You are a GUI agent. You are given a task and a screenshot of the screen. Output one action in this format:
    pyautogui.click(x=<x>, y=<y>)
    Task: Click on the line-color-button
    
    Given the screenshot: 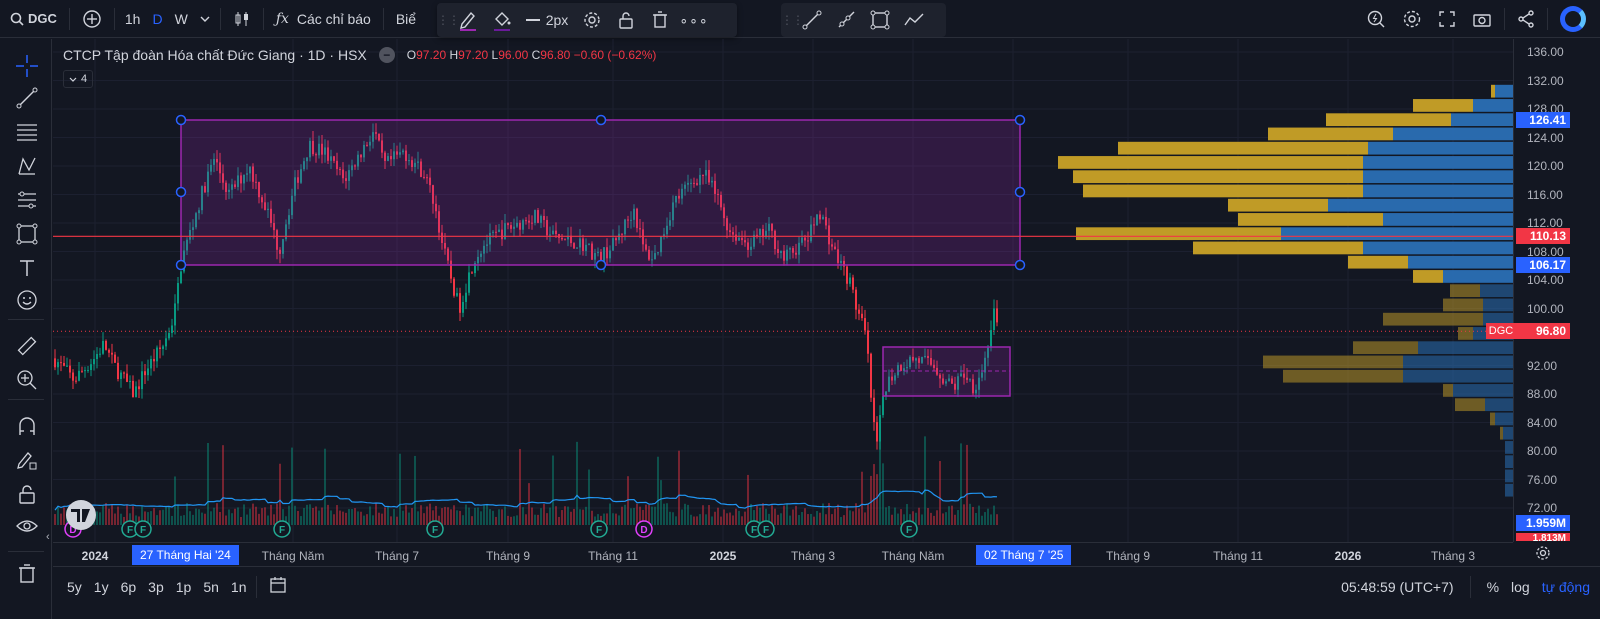 What is the action you would take?
    pyautogui.click(x=468, y=20)
    